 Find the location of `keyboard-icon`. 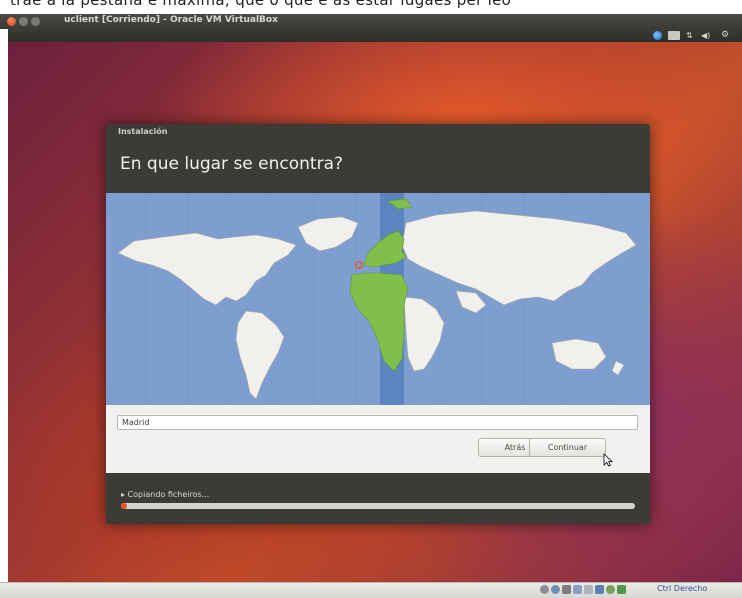

keyboard-icon is located at coordinates (674, 35).